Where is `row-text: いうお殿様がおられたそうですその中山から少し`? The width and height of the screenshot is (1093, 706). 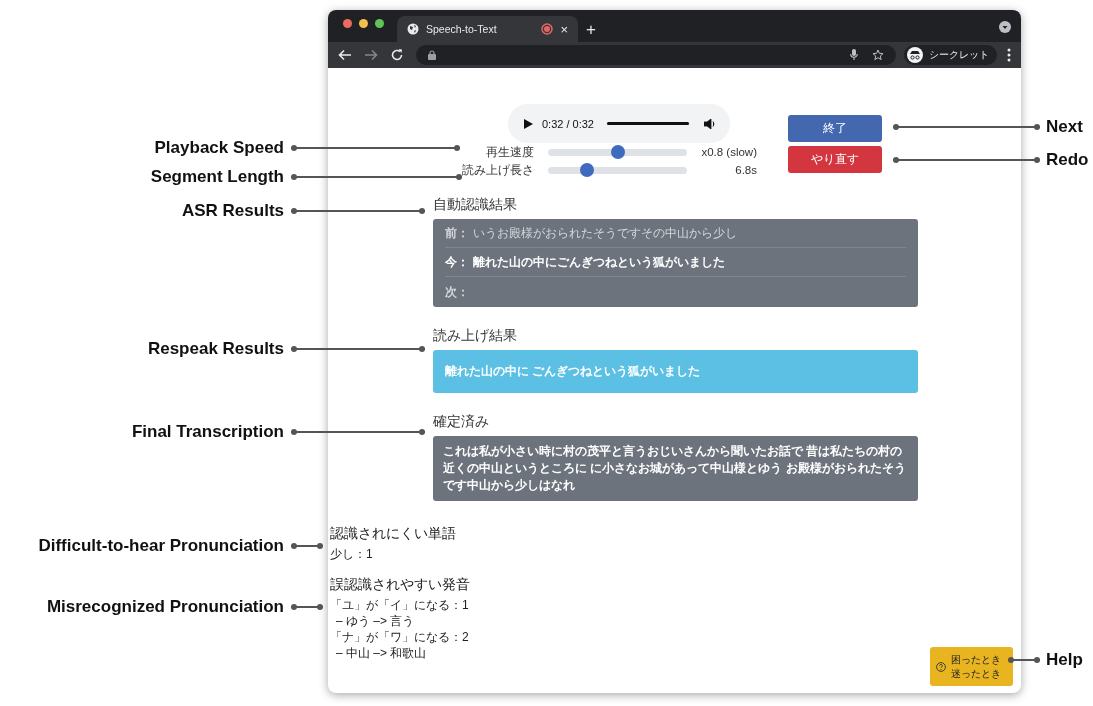
row-text: いうお殿様がおられたそうですその中山から少し is located at coordinates (605, 233).